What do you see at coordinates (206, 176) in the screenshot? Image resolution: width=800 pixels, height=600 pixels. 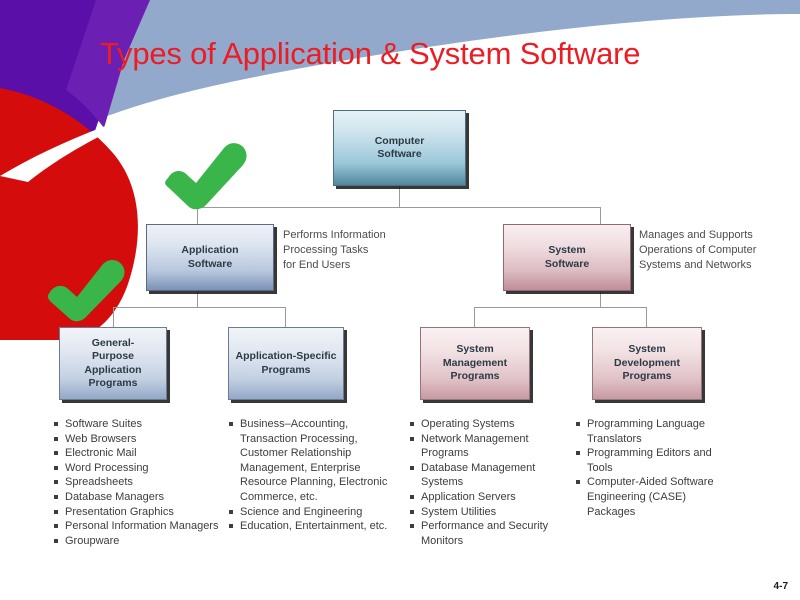 I see `check-mark-icon-upper` at bounding box center [206, 176].